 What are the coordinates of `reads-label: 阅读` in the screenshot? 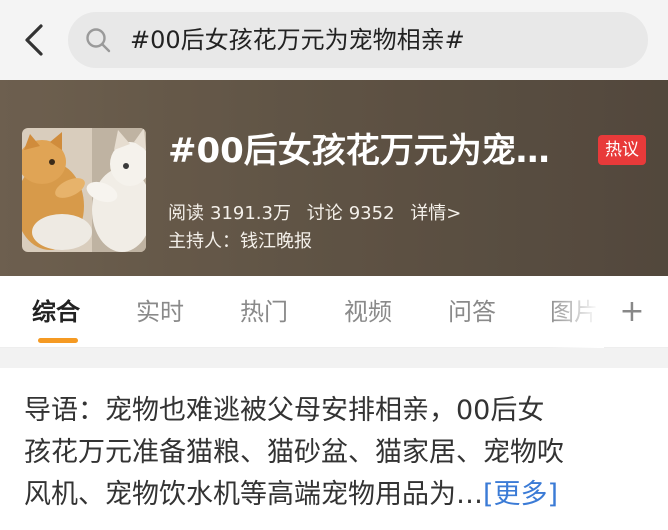 It's located at (186, 213).